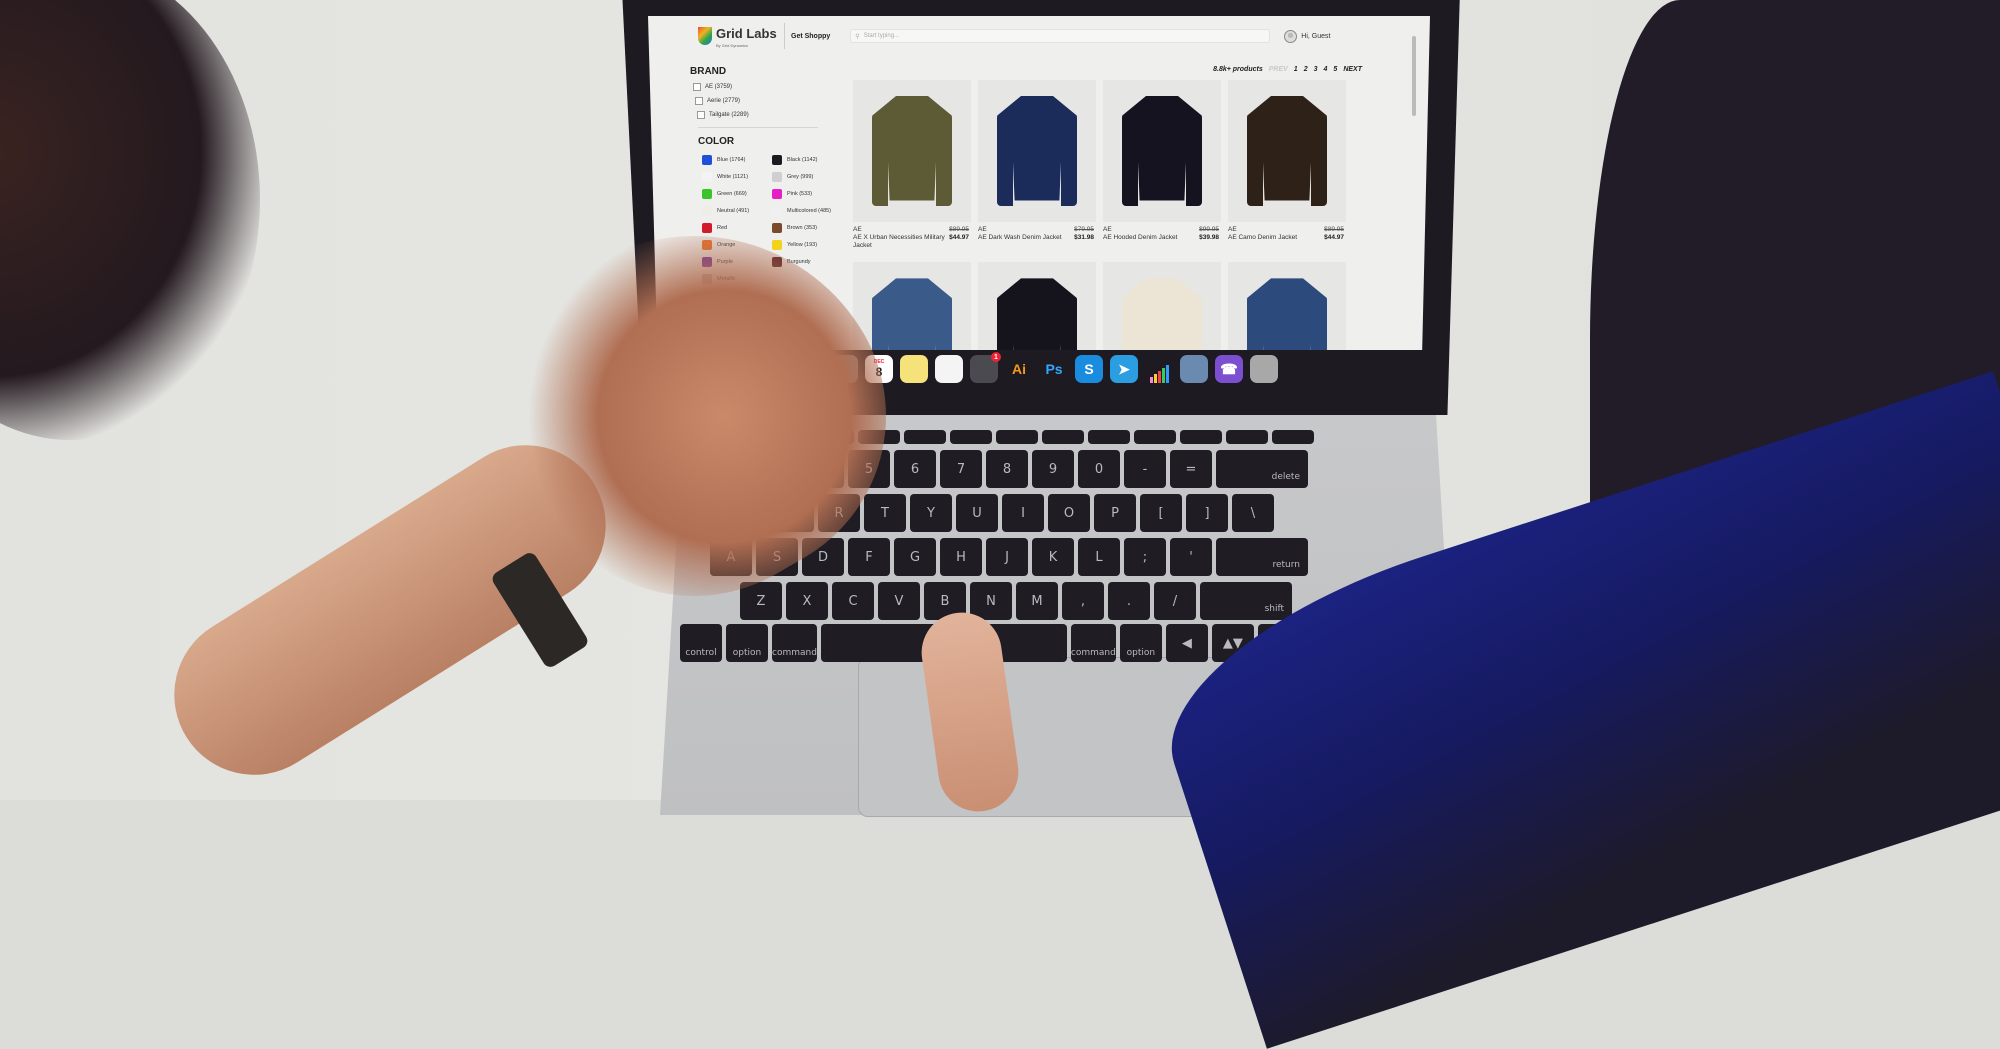  I want to click on key-C: C, so click(853, 601).